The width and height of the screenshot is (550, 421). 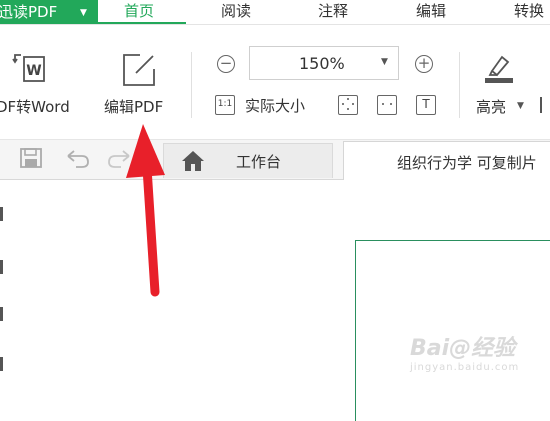 I want to click on tab-read: 阅读, so click(x=236, y=12).